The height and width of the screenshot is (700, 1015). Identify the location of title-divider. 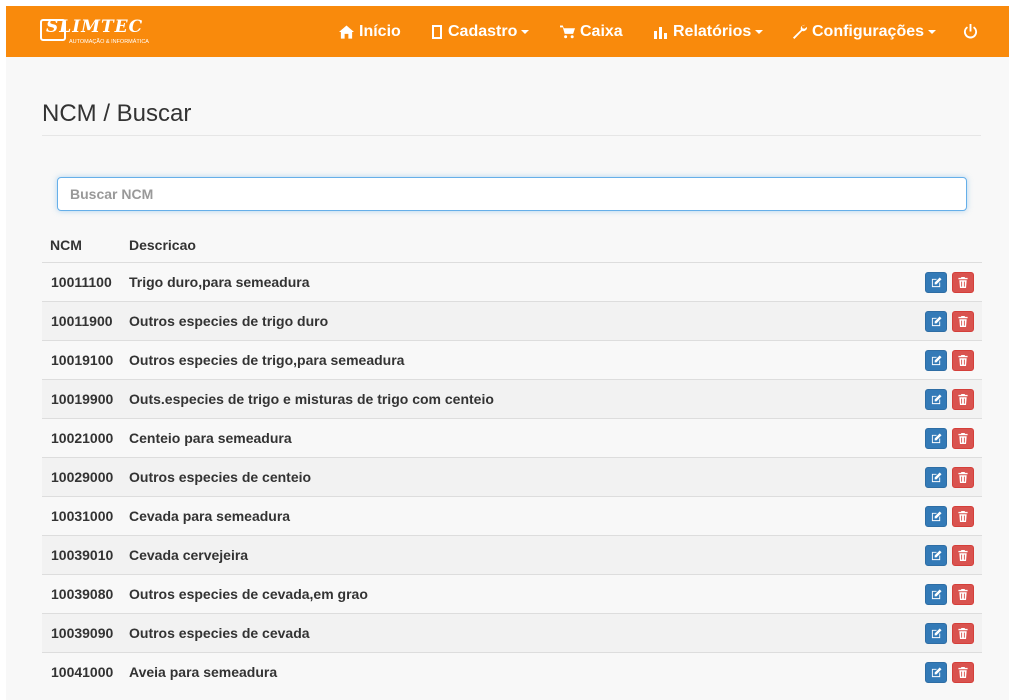
(511, 135).